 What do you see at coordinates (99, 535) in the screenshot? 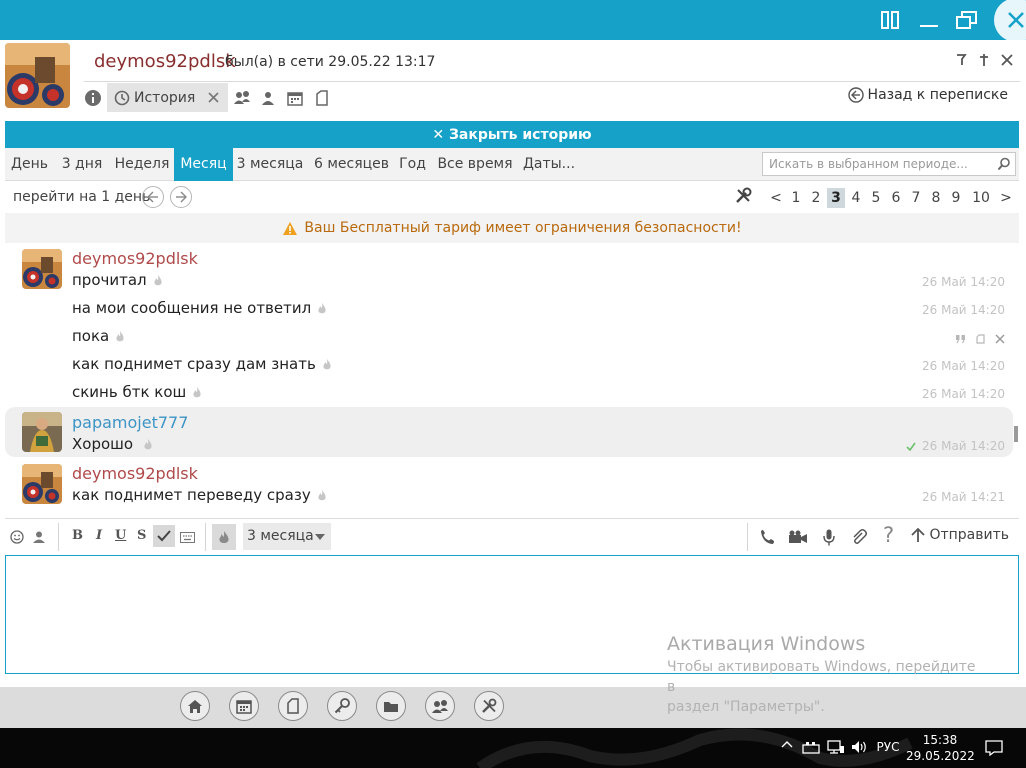
I see `italic-button: I` at bounding box center [99, 535].